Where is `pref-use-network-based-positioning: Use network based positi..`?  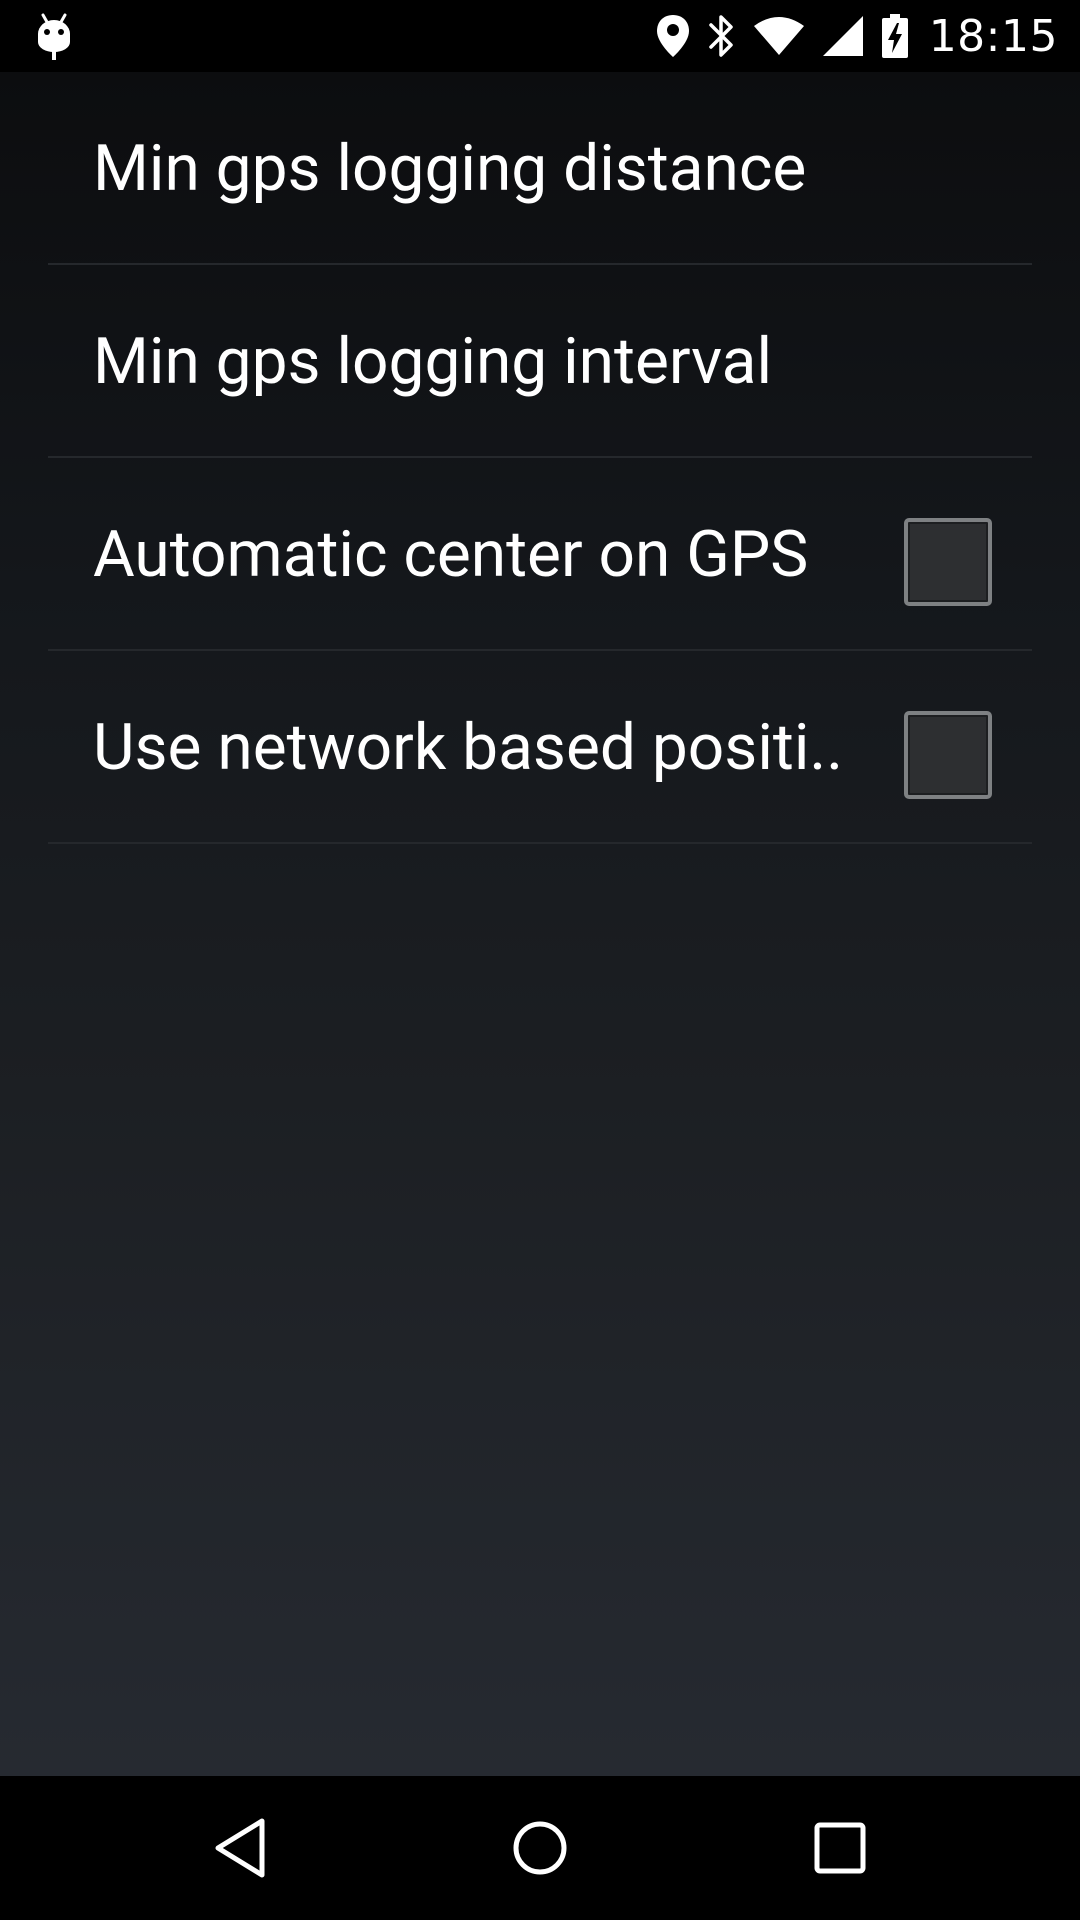 pref-use-network-based-positioning: Use network based positi.. is located at coordinates (540, 747).